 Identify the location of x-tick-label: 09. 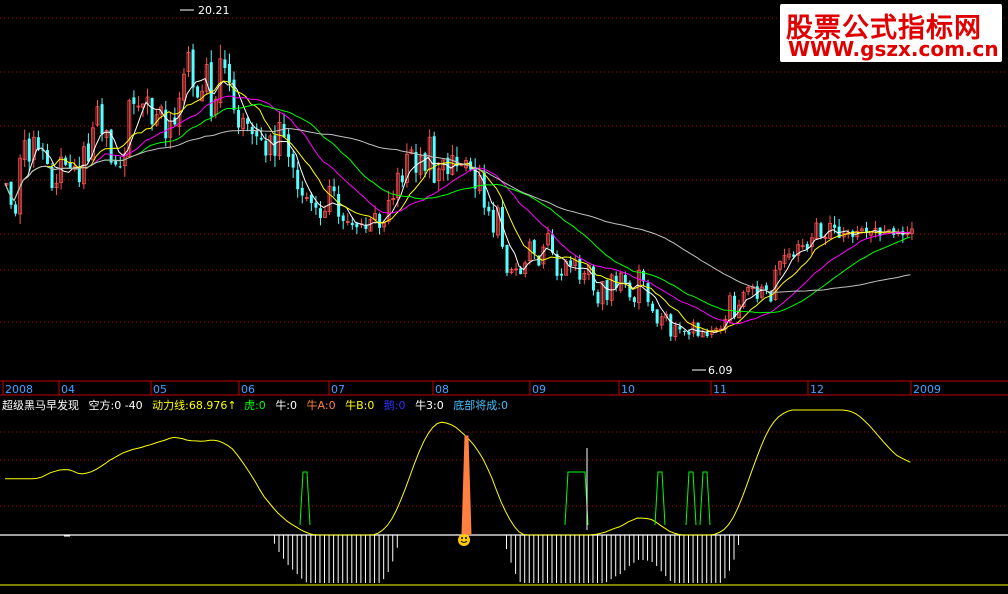
(539, 389).